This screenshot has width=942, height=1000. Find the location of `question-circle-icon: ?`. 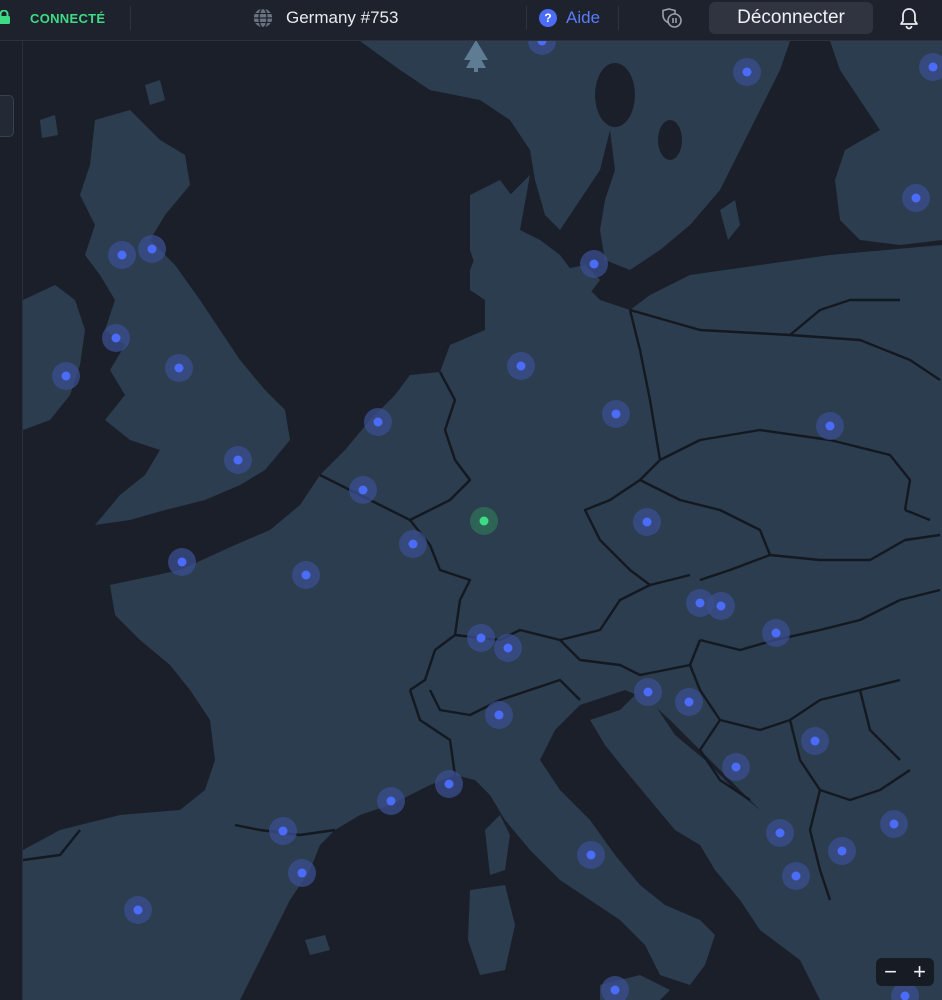

question-circle-icon: ? is located at coordinates (548, 18).